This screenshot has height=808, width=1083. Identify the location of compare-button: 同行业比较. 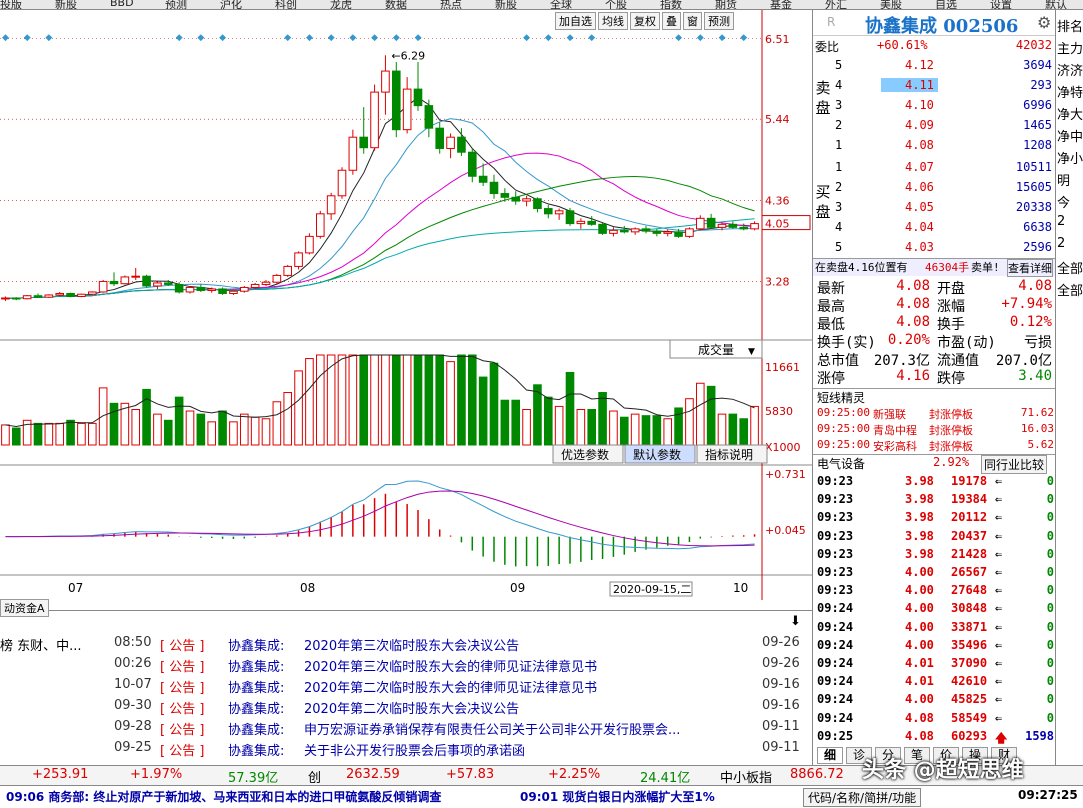
(1014, 464).